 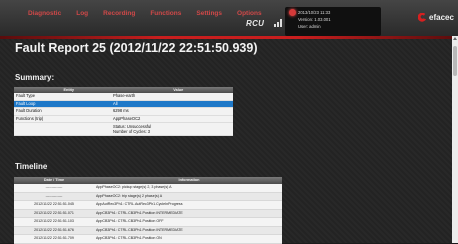 I want to click on menu-item-recording: Recording, so click(x=119, y=13).